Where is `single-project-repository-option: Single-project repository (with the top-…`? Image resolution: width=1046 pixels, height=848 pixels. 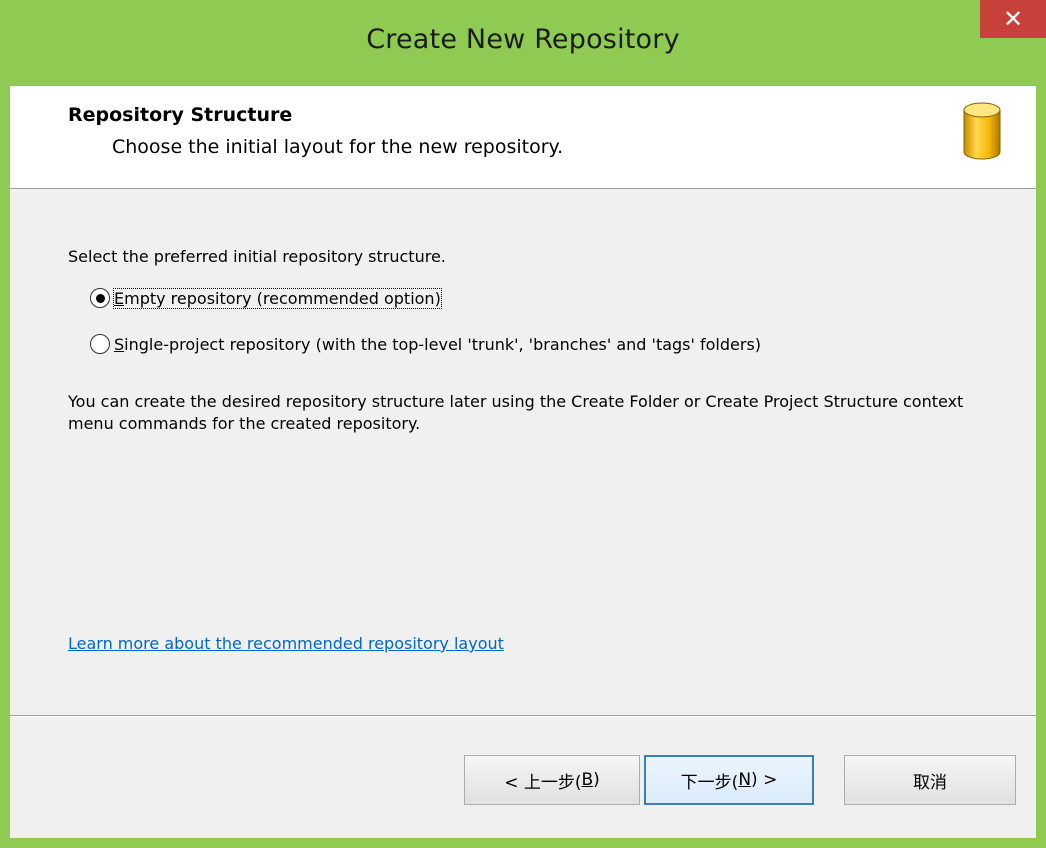 single-project-repository-option: Single-project repository (with the top-… is located at coordinates (425, 344).